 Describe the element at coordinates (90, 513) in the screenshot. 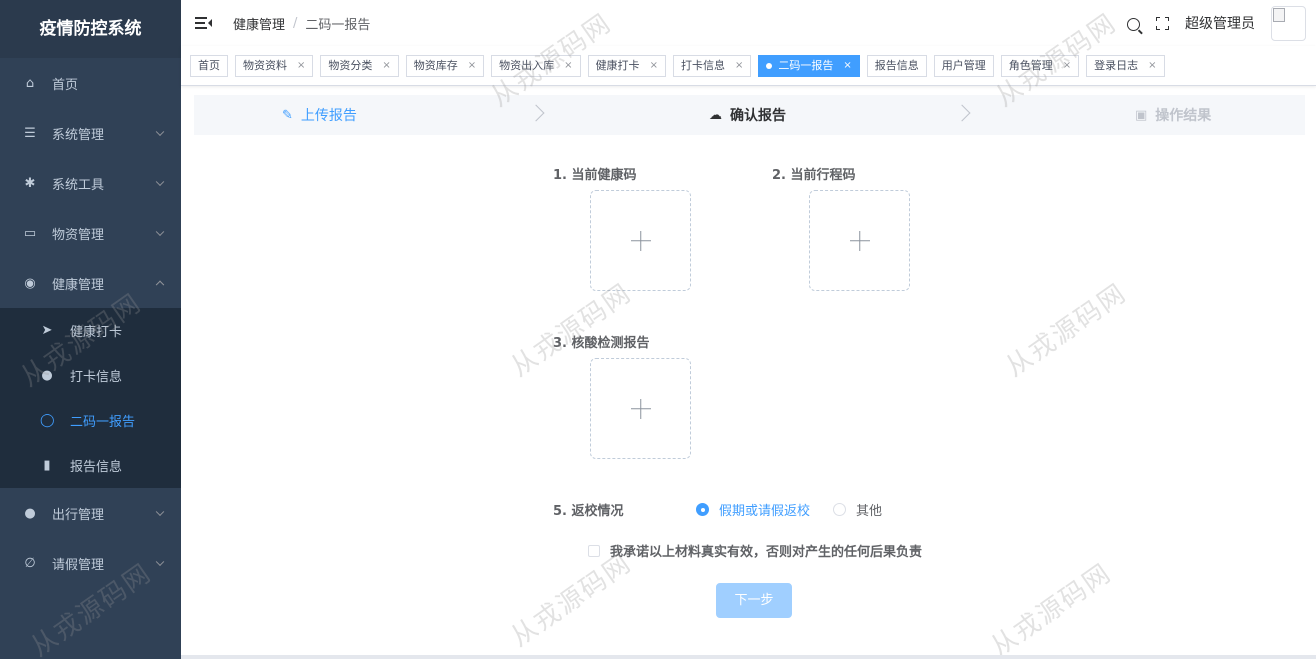

I see `sidebar-item-travel: ● 出行管理` at that location.